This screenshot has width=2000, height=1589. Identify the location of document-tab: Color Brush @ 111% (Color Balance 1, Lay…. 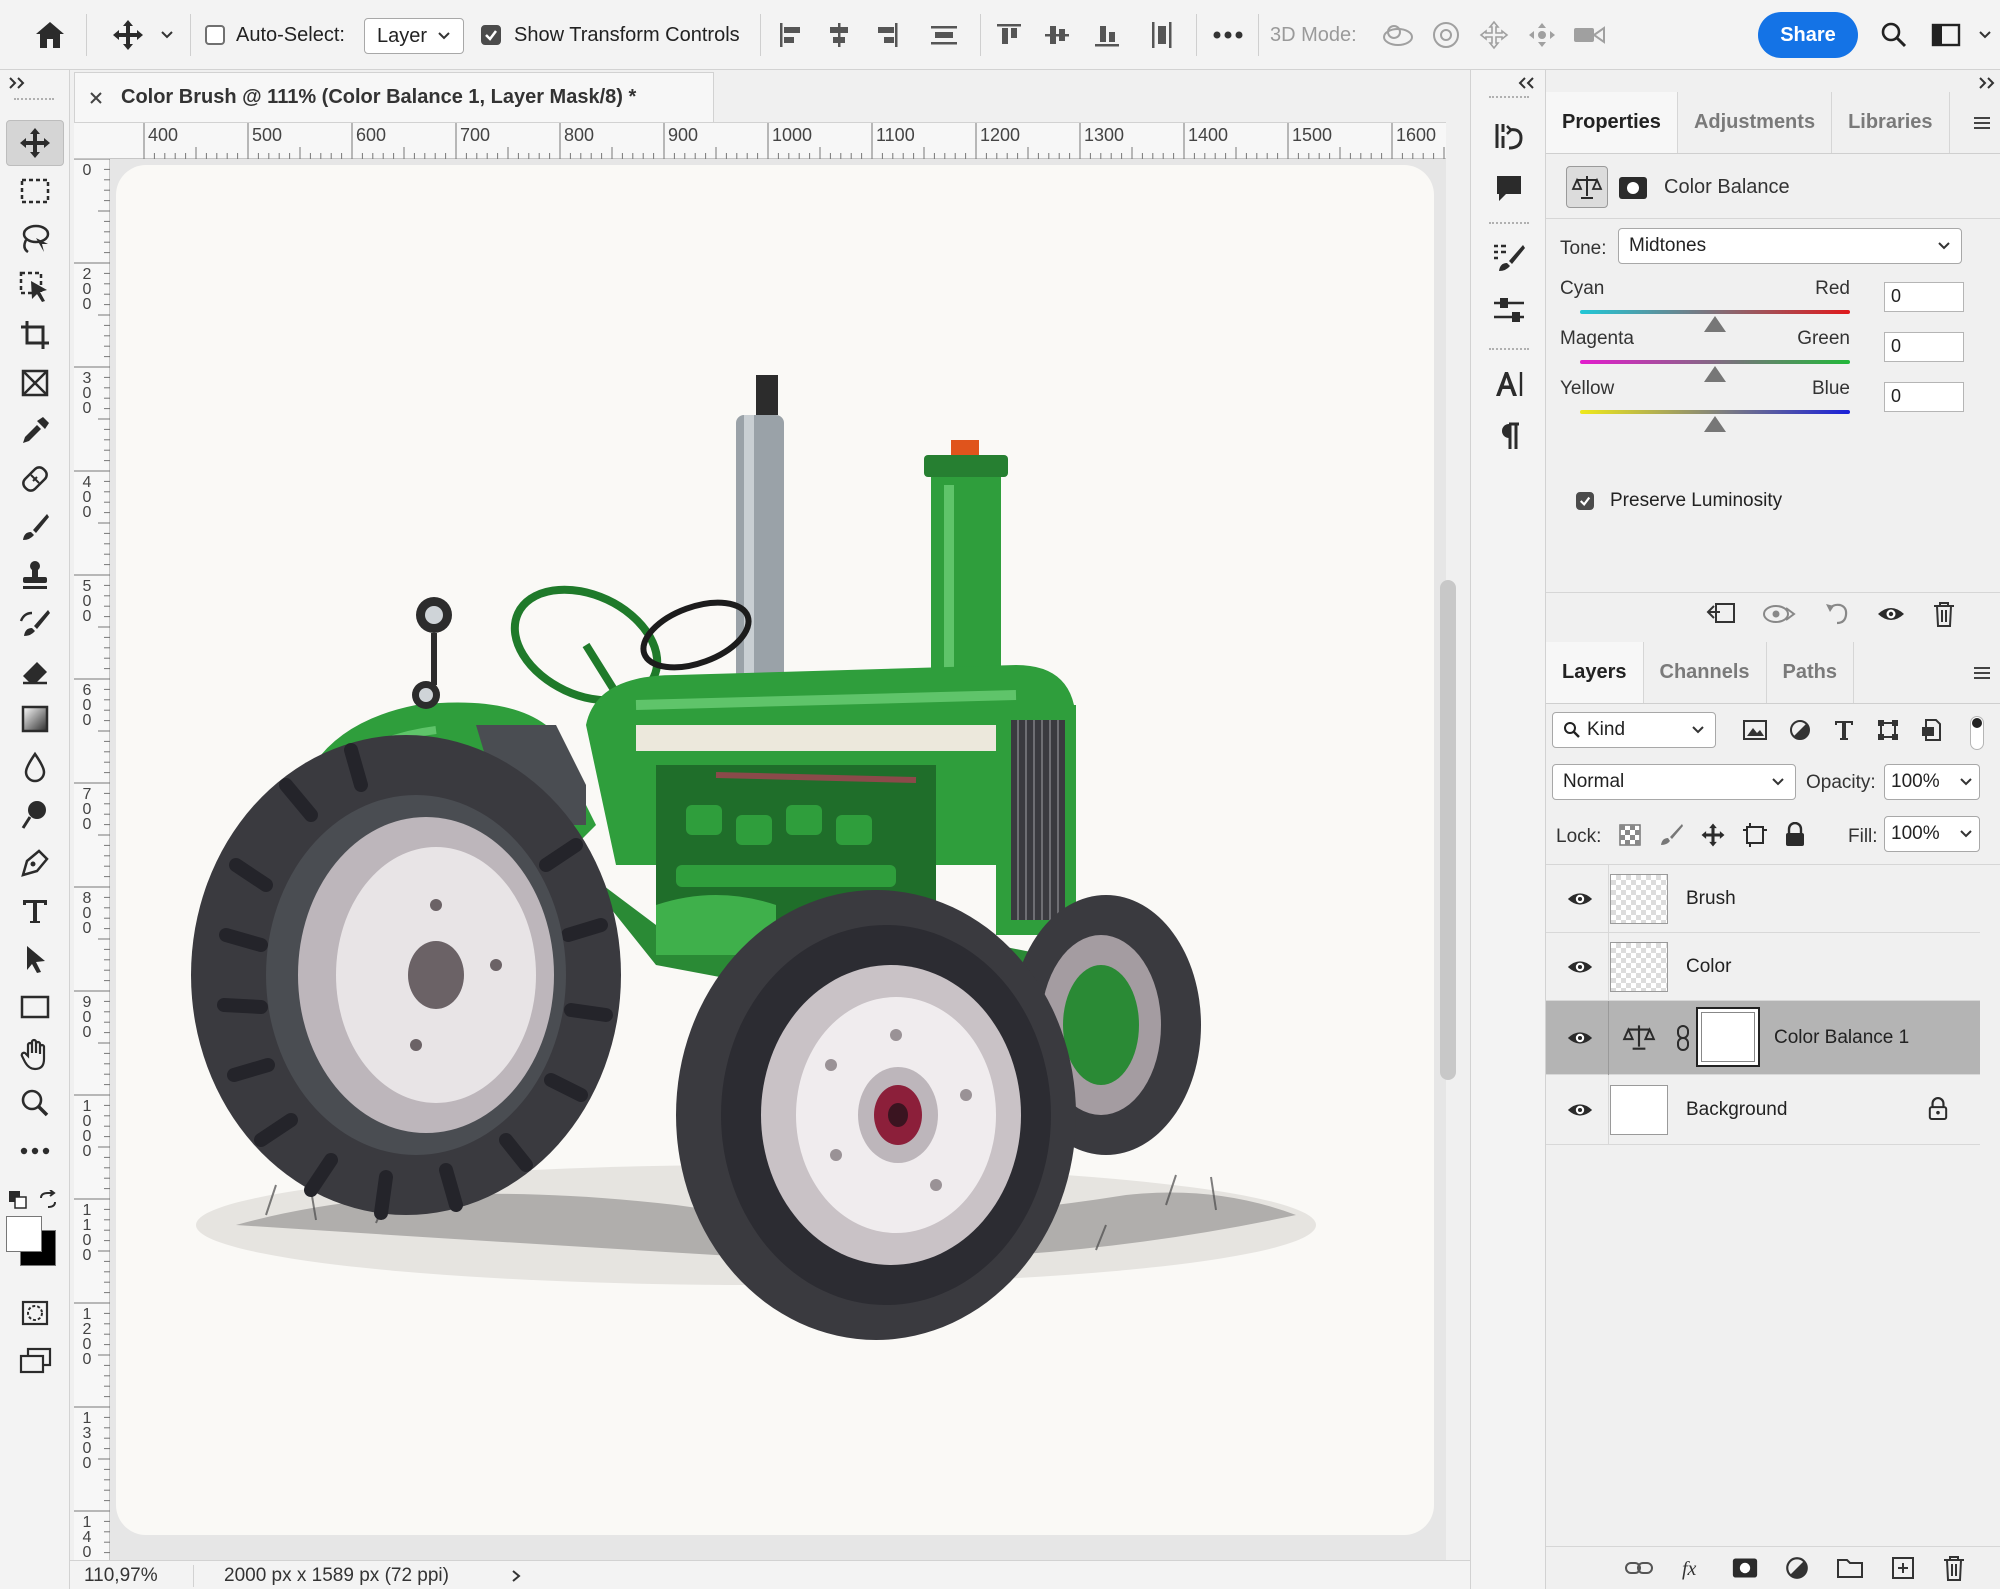
(394, 97).